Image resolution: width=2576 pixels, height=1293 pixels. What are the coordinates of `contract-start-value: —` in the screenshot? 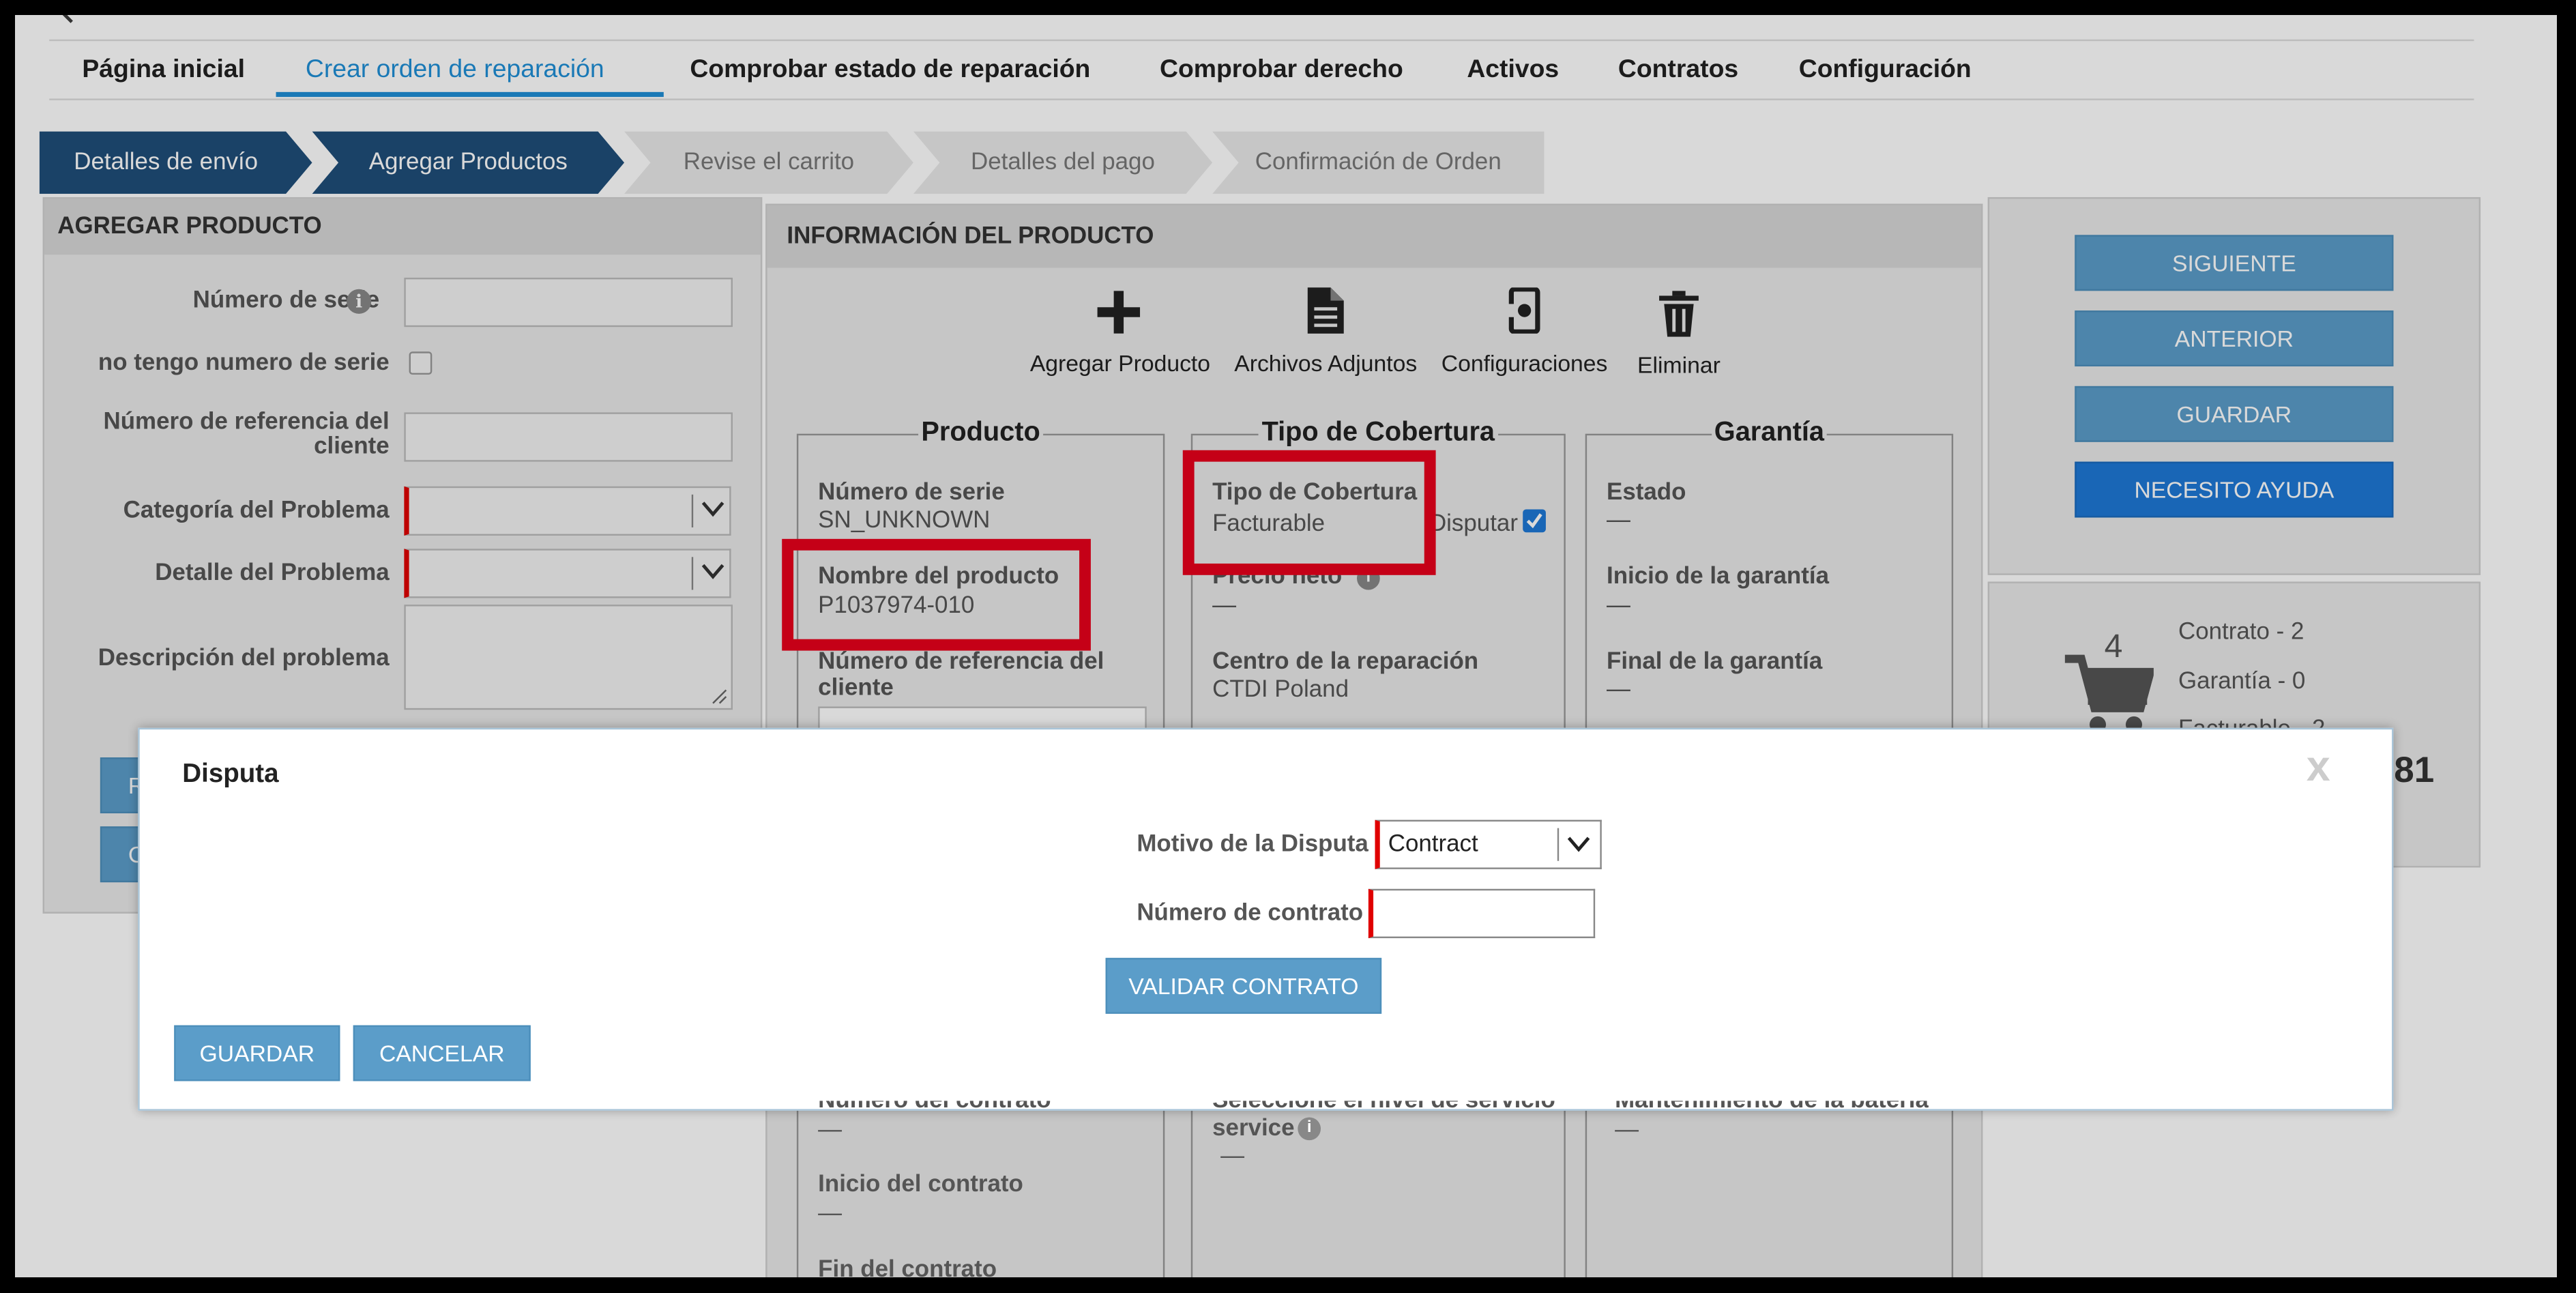 It's located at (830, 1214).